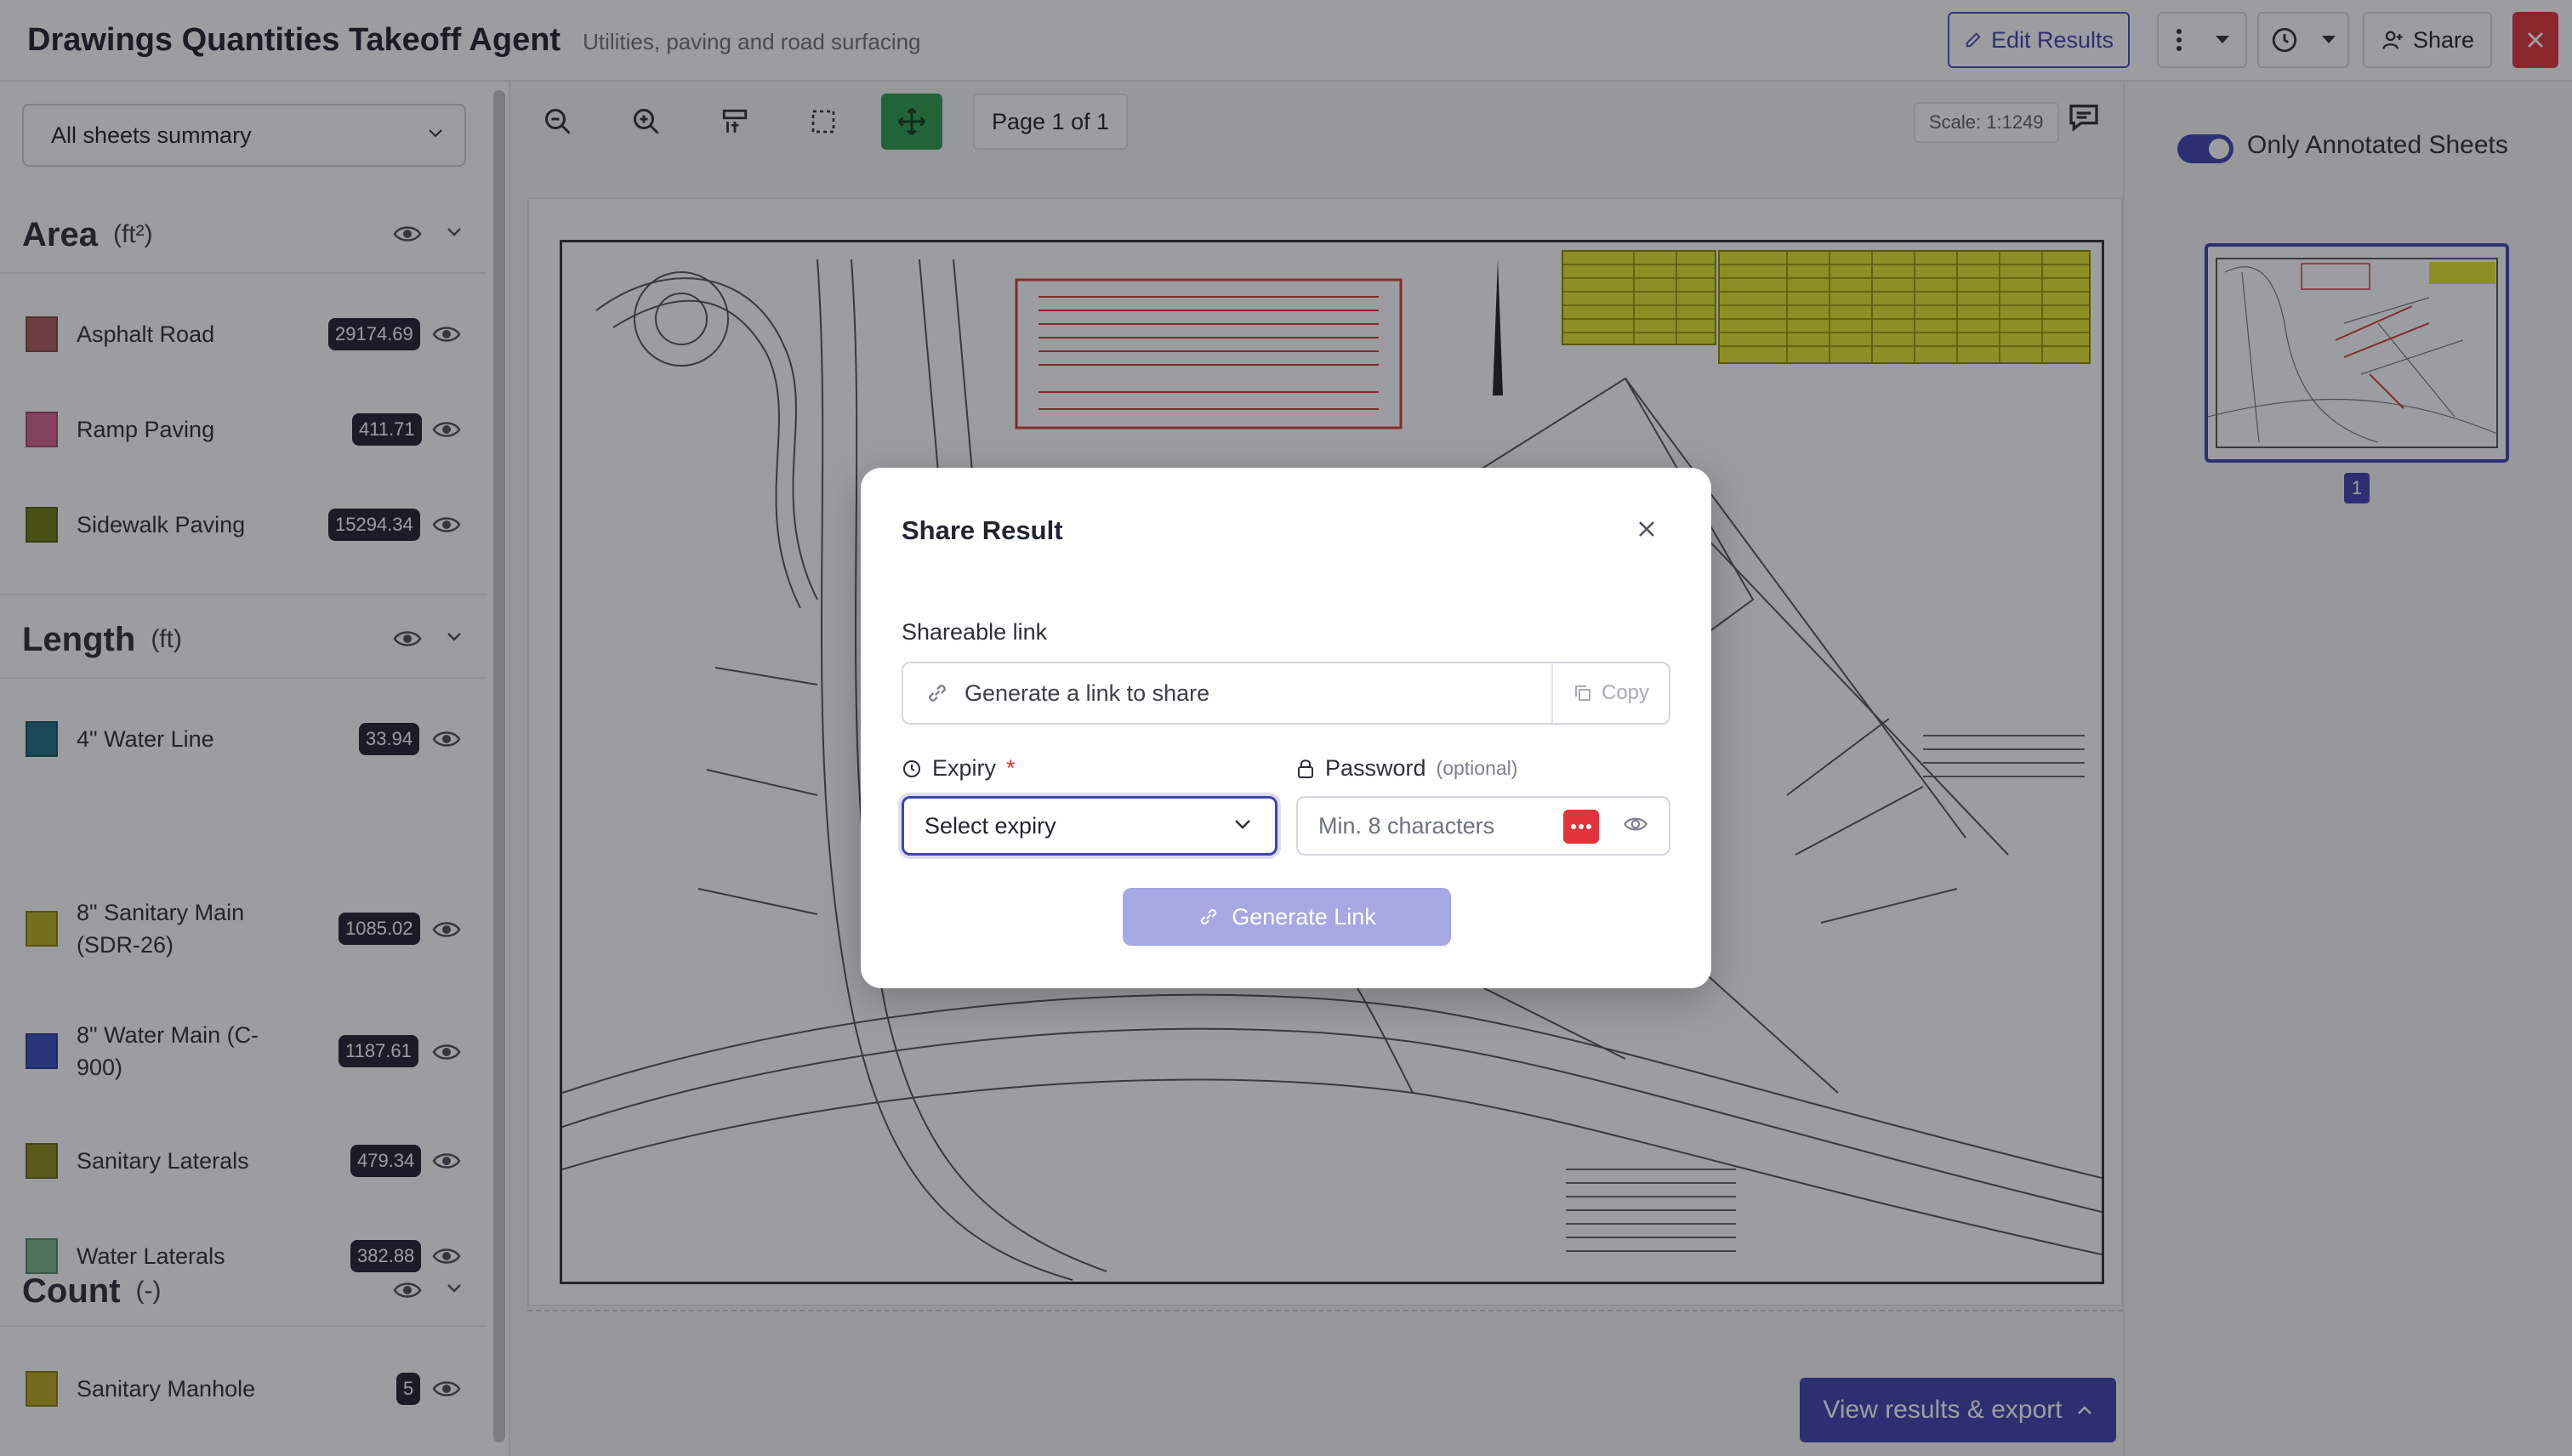 The image size is (2572, 1456). Describe the element at coordinates (1011, 768) in the screenshot. I see `required-marker: *` at that location.